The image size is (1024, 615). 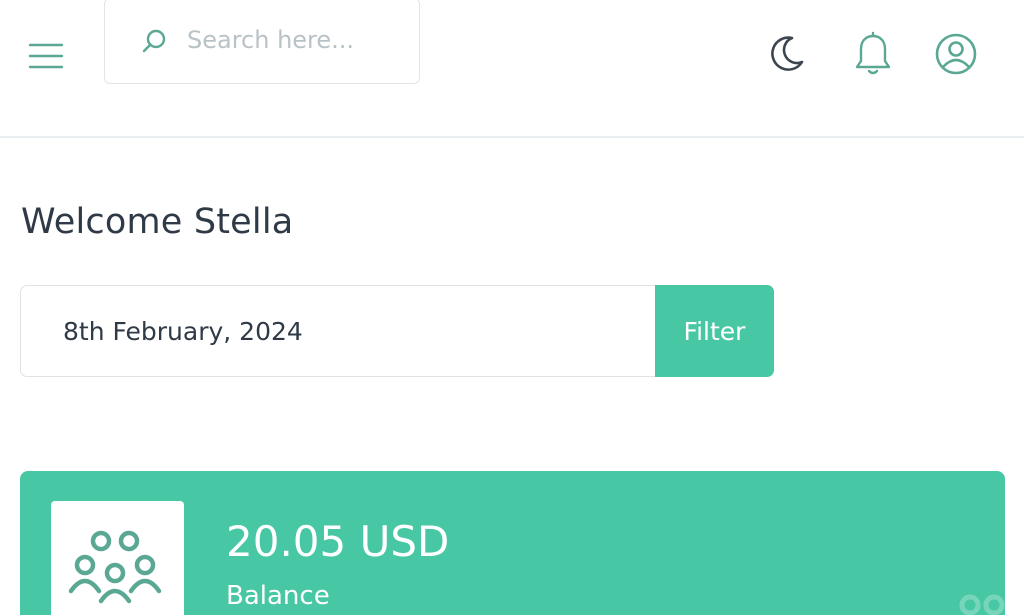 I want to click on date-filter-group: Filter, so click(x=397, y=331).